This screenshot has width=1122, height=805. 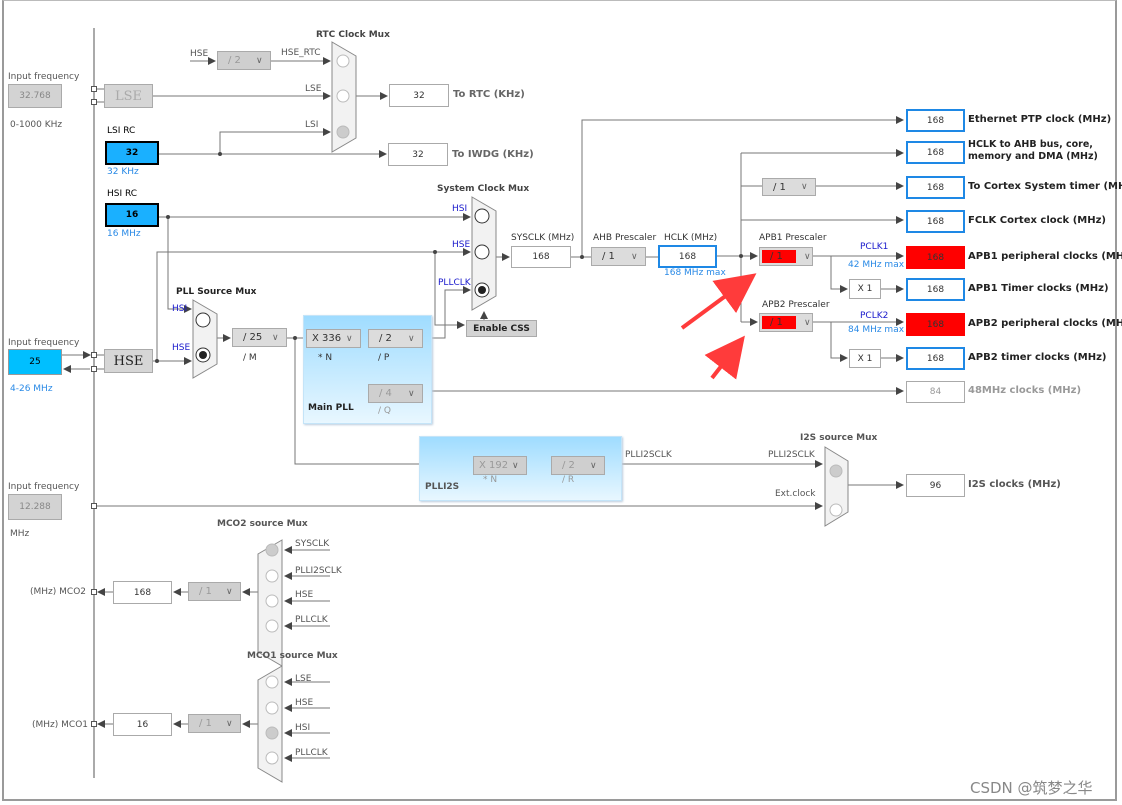 I want to click on mco1-value: 16, so click(x=142, y=724).